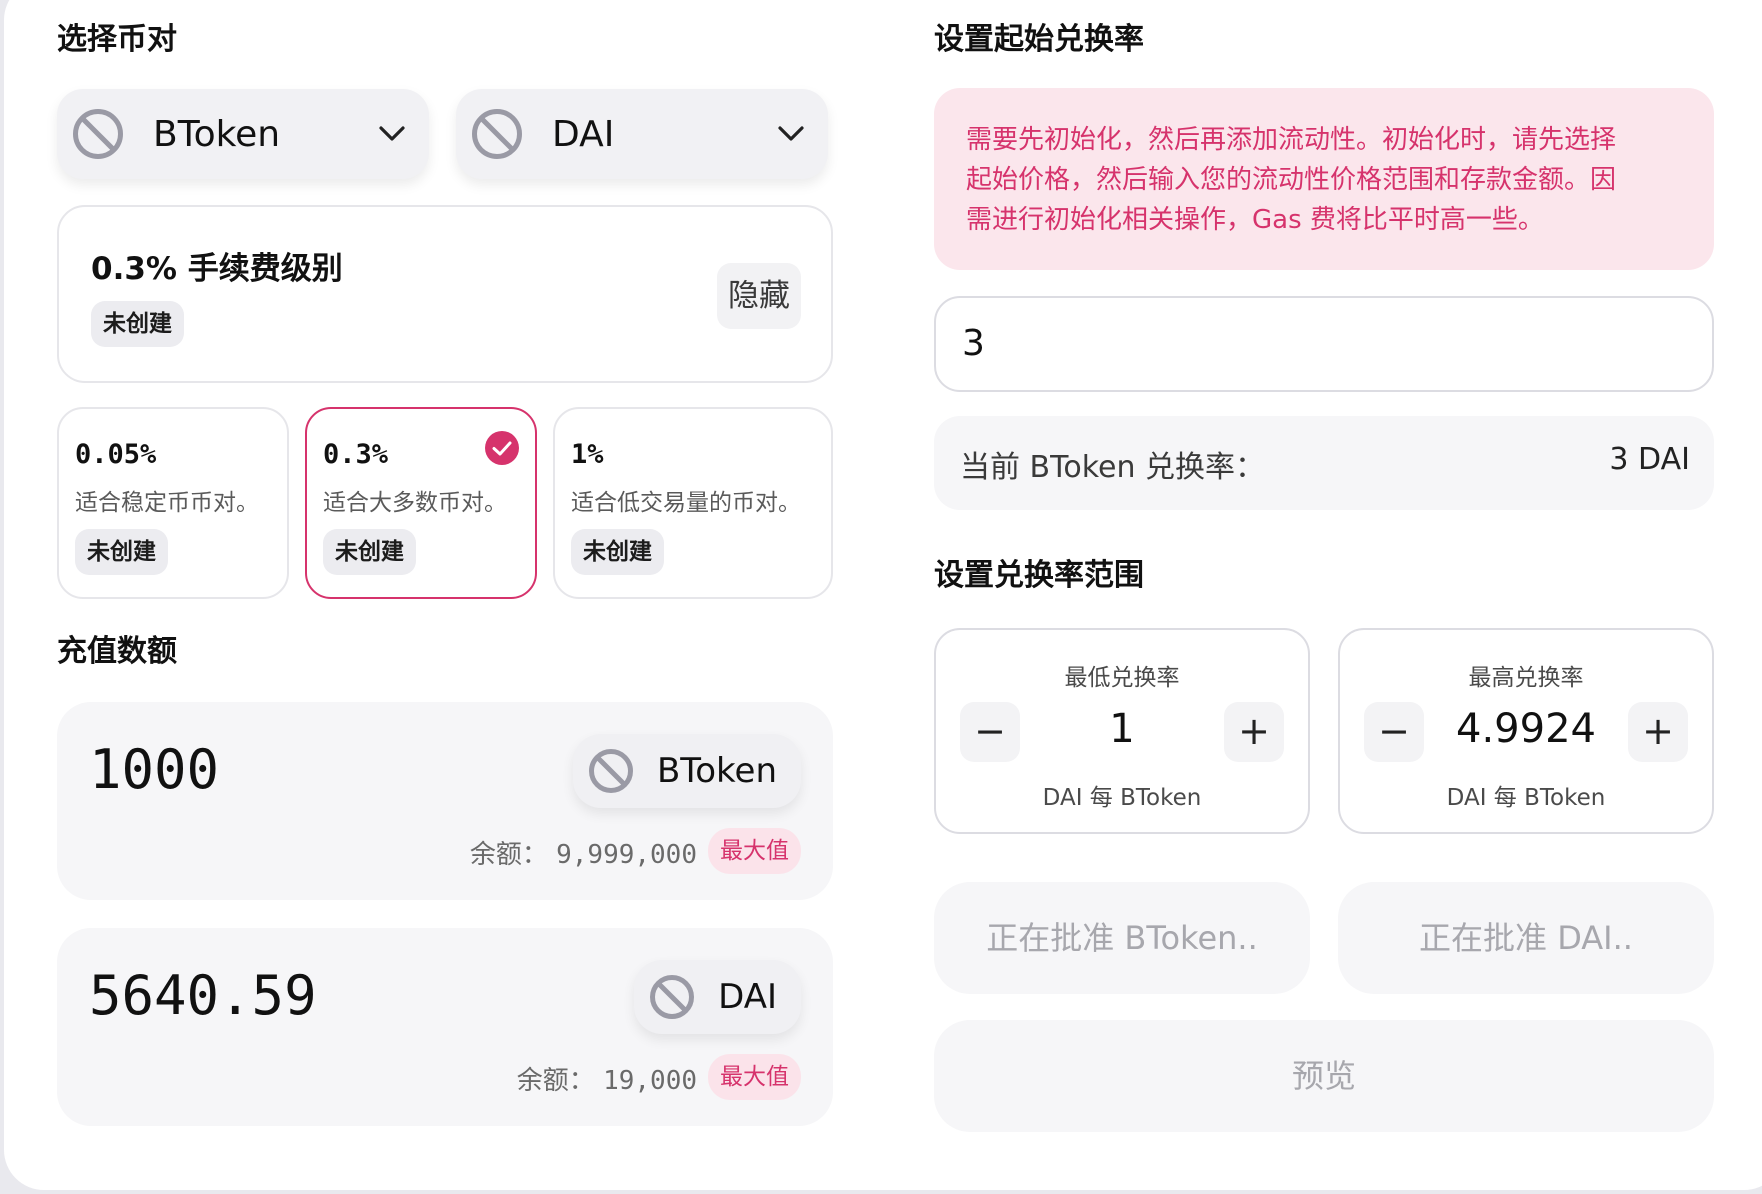 The height and width of the screenshot is (1194, 1762). I want to click on alert-line: 起始价格，然后输入您的流动性价格范围和存款金额。因, so click(1291, 180).